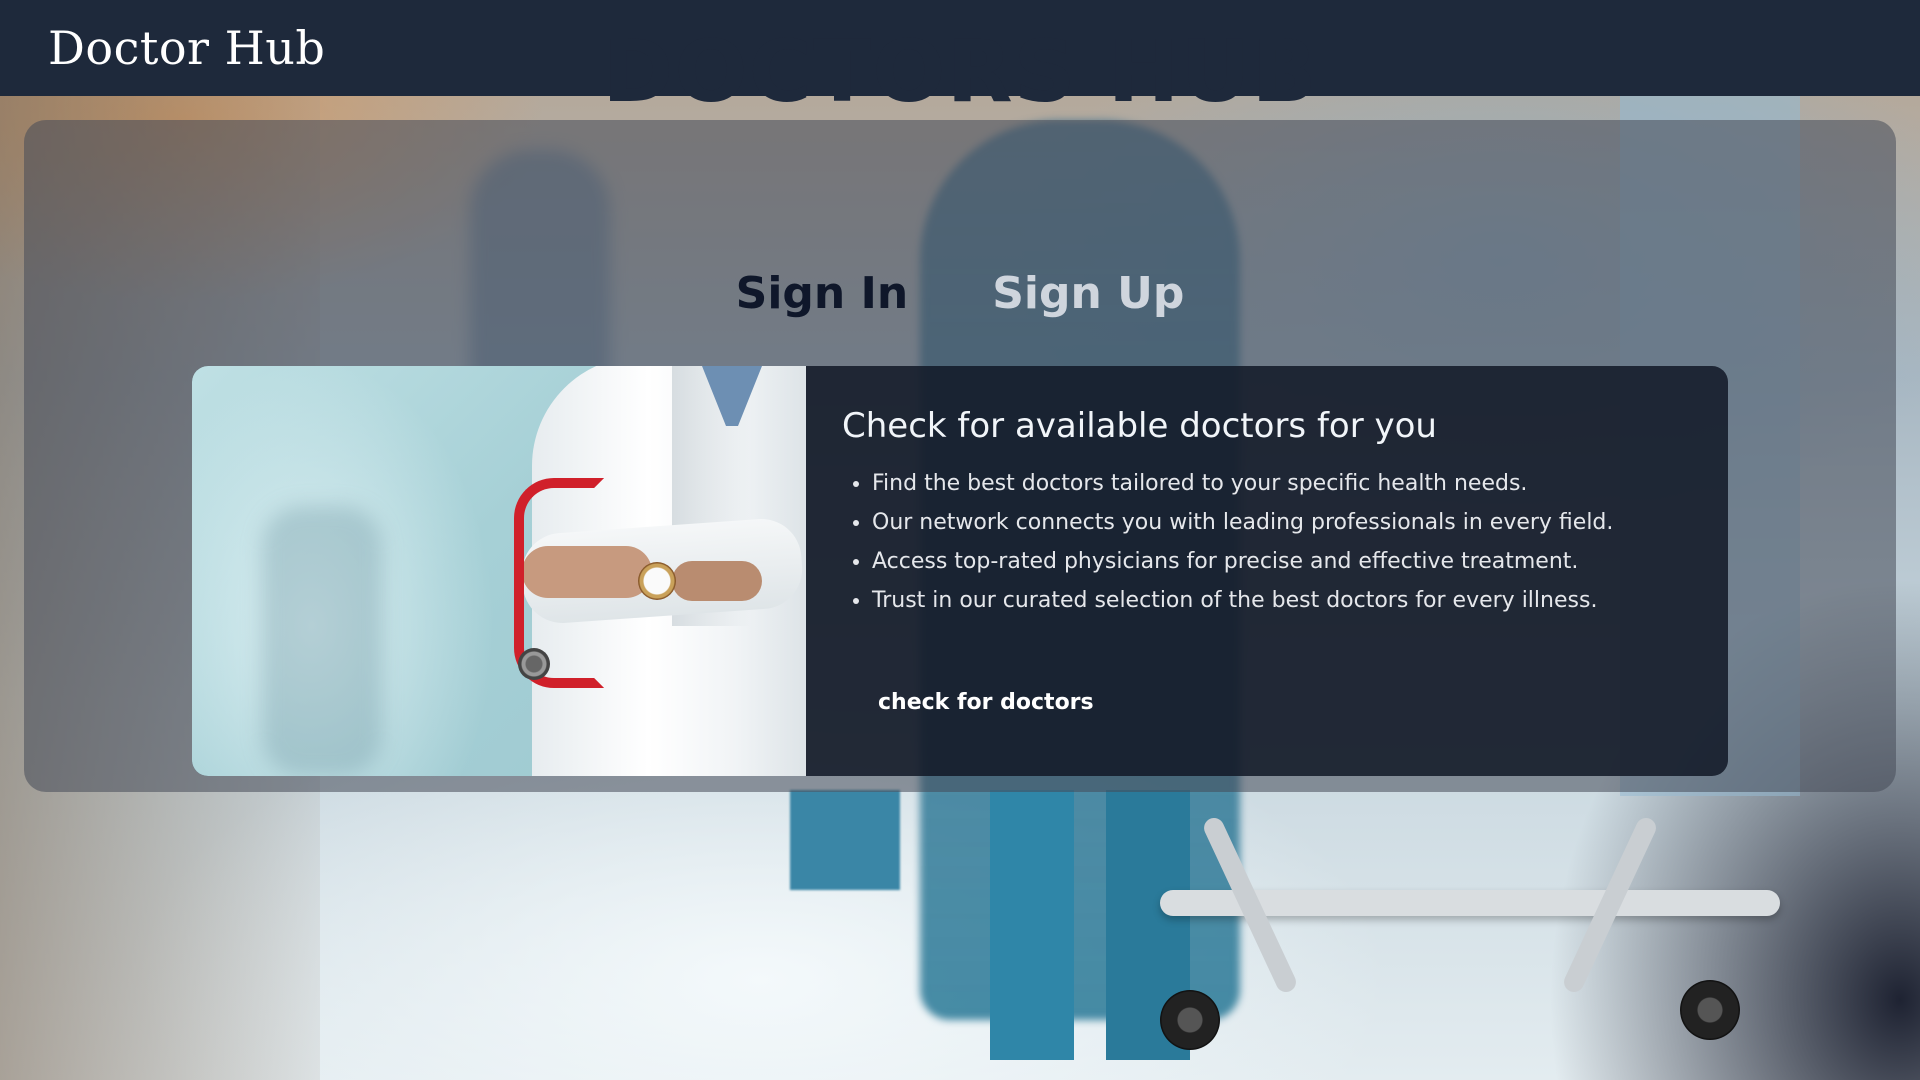  I want to click on photo-background-figure, so click(322, 641).